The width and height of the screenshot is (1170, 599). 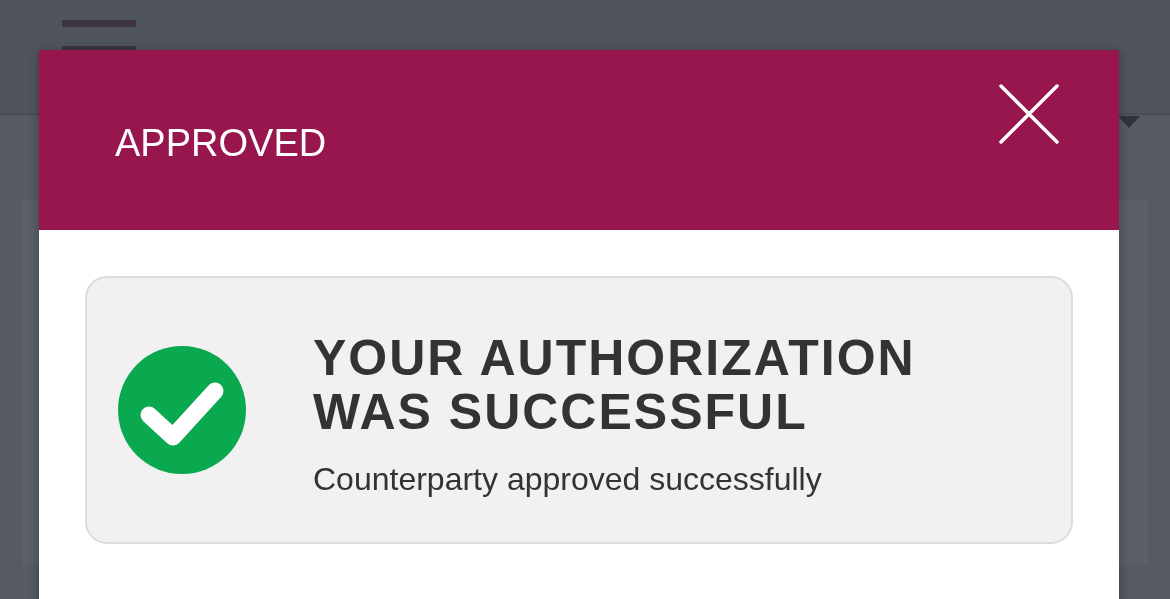 What do you see at coordinates (568, 479) in the screenshot?
I see `alert-message: Counterparty approved successfully` at bounding box center [568, 479].